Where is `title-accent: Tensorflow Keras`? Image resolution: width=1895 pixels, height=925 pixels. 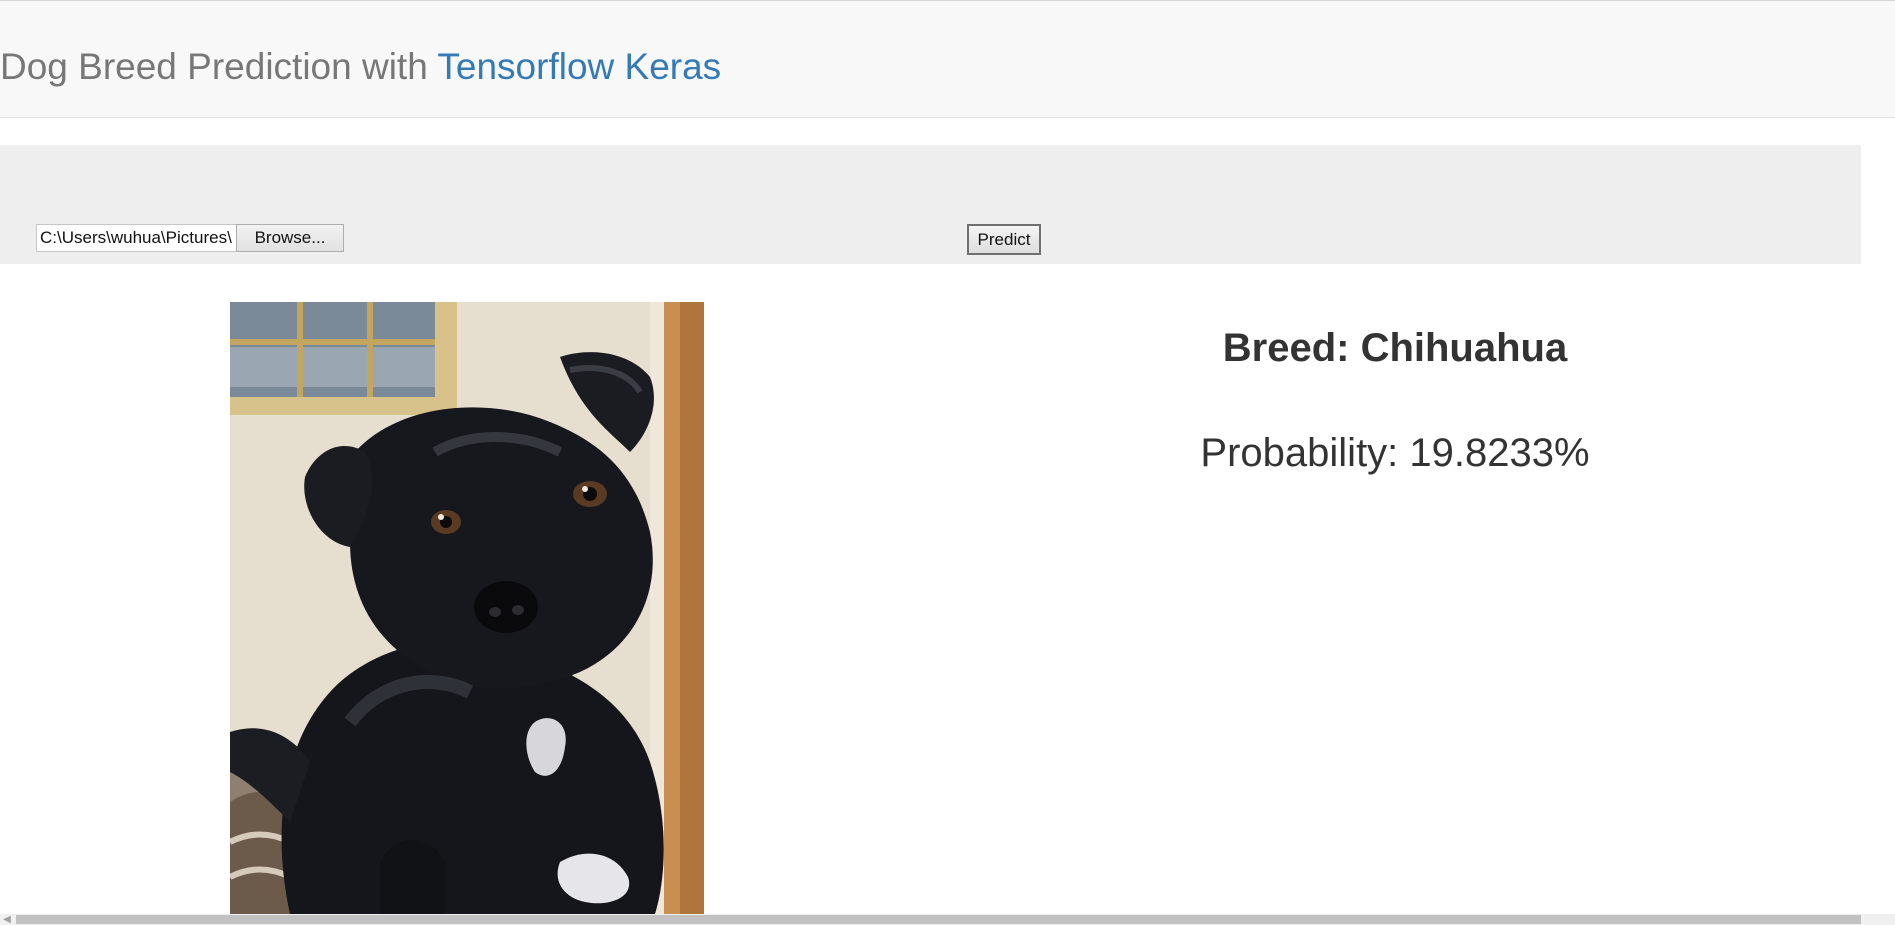
title-accent: Tensorflow Keras is located at coordinates (579, 66).